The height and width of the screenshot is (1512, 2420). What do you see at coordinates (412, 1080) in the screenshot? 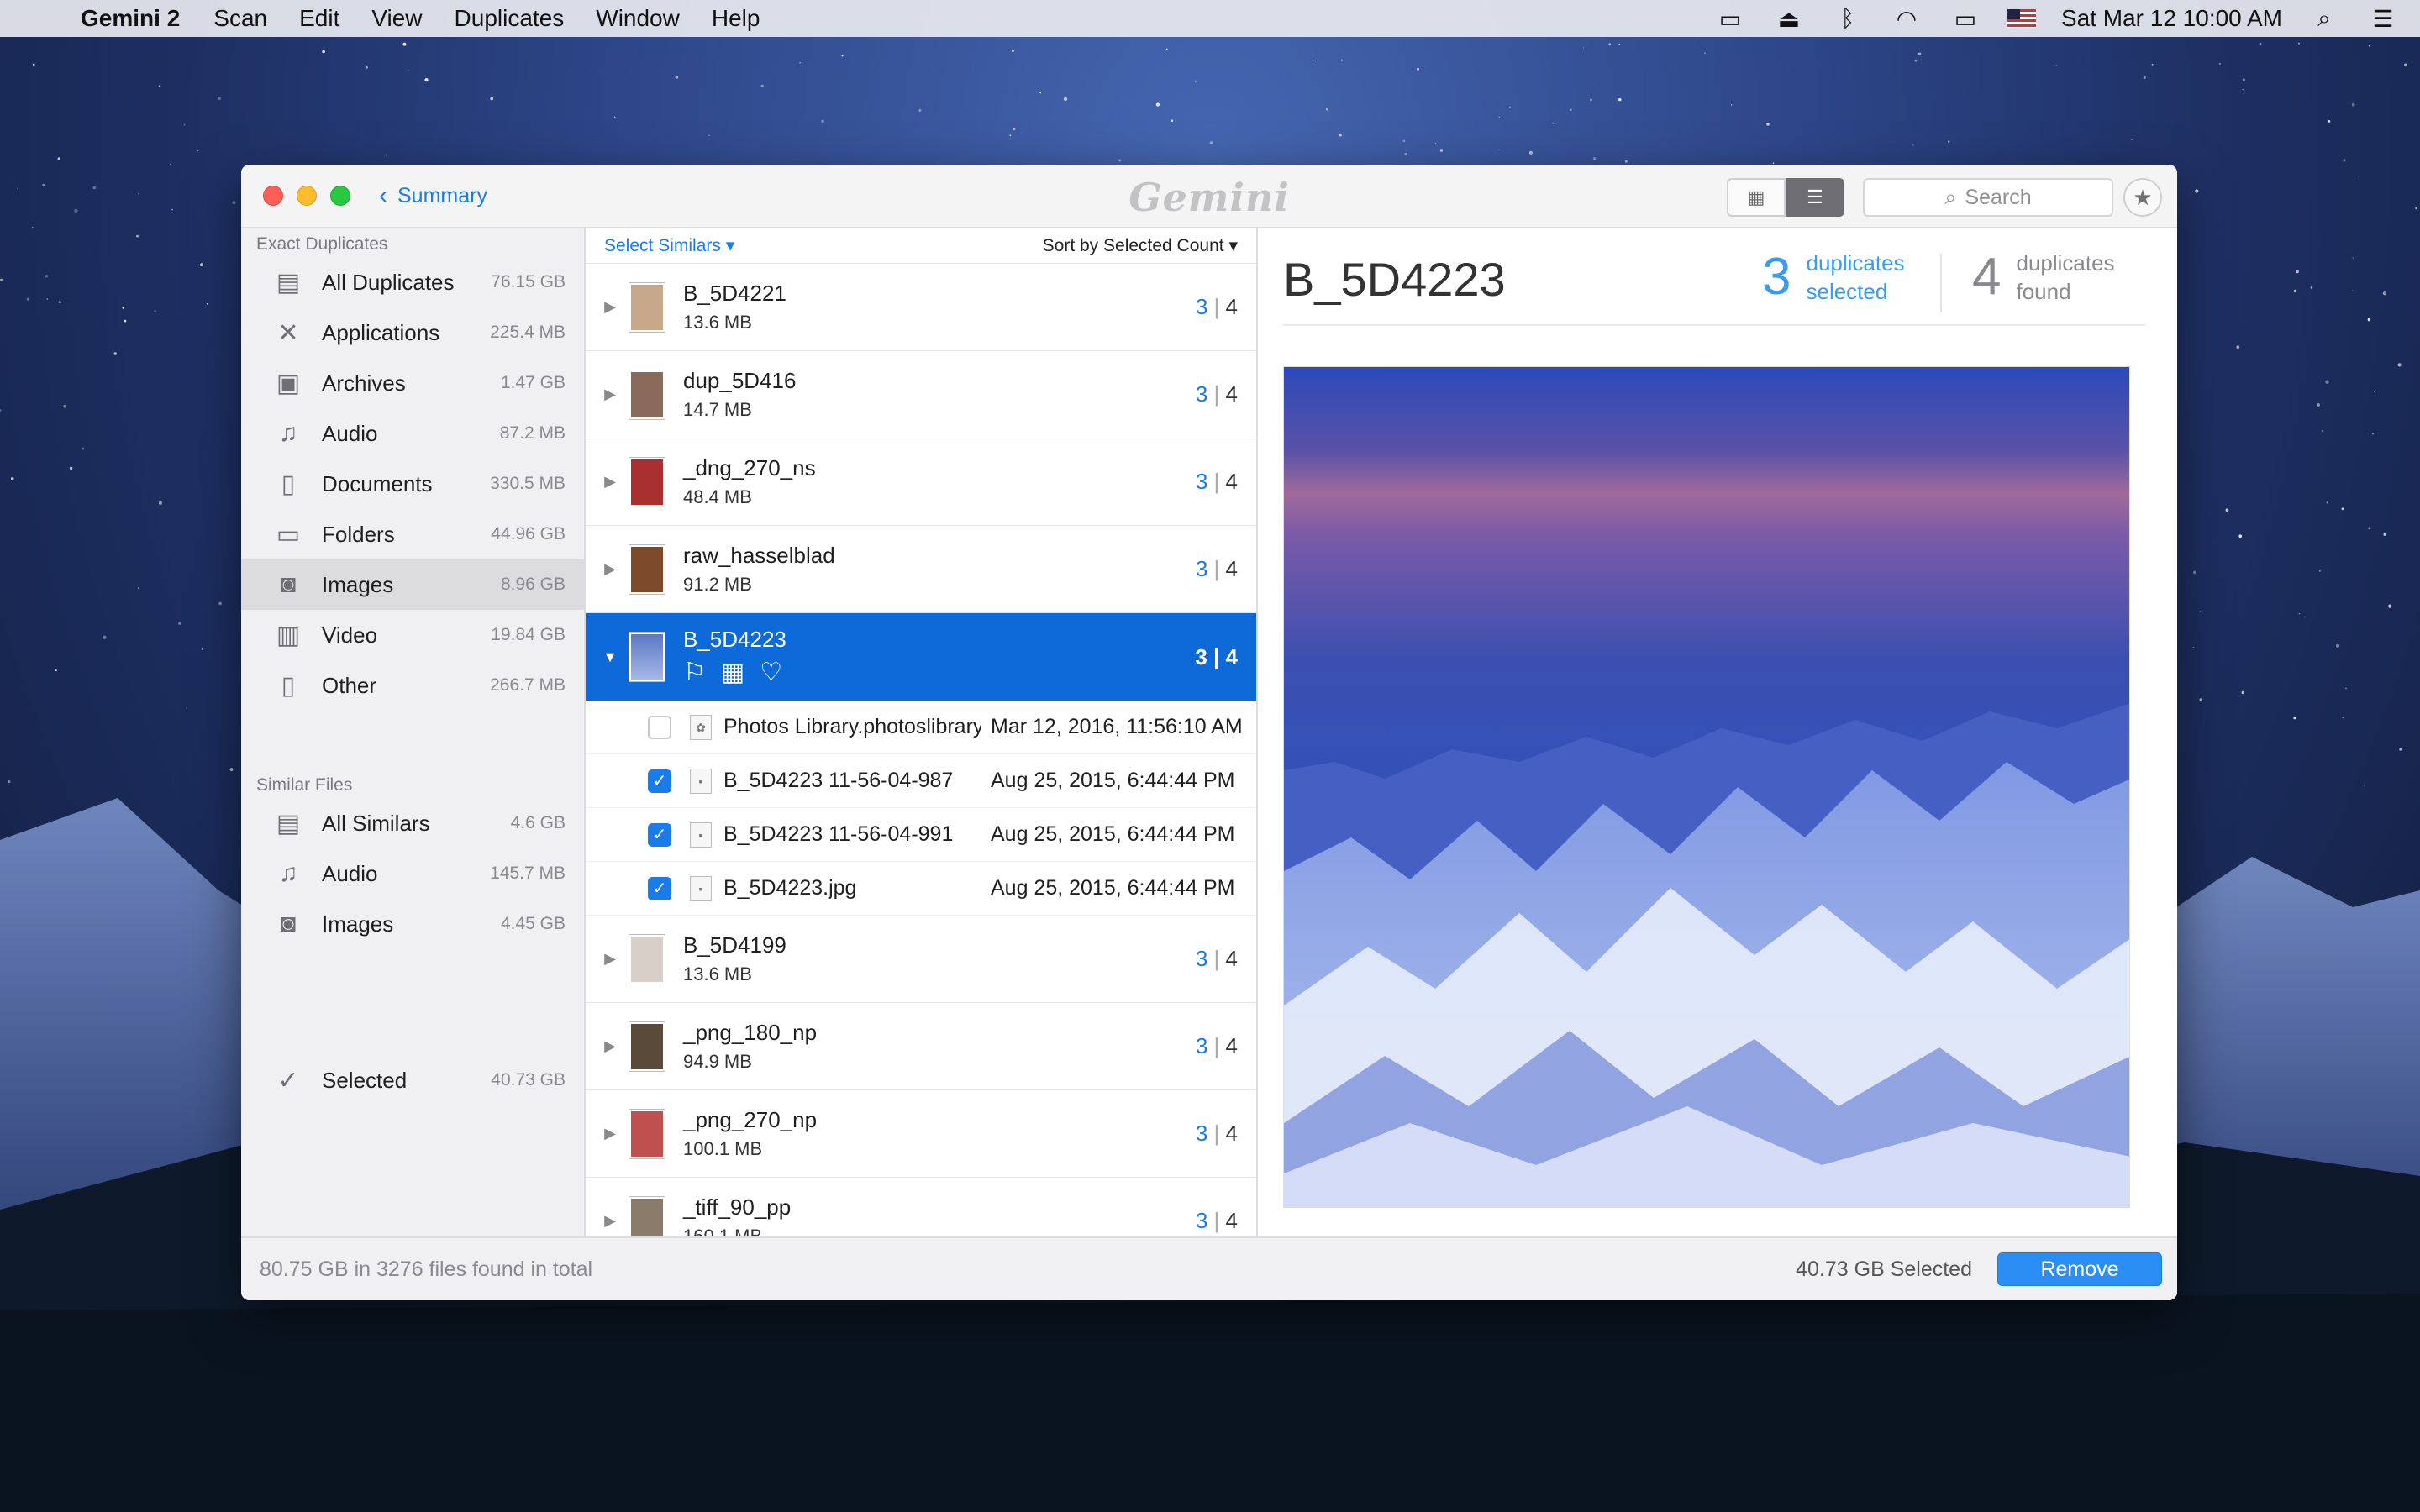
I see `sidebar-item-selected: ✓ Selected 40.73 GB` at bounding box center [412, 1080].